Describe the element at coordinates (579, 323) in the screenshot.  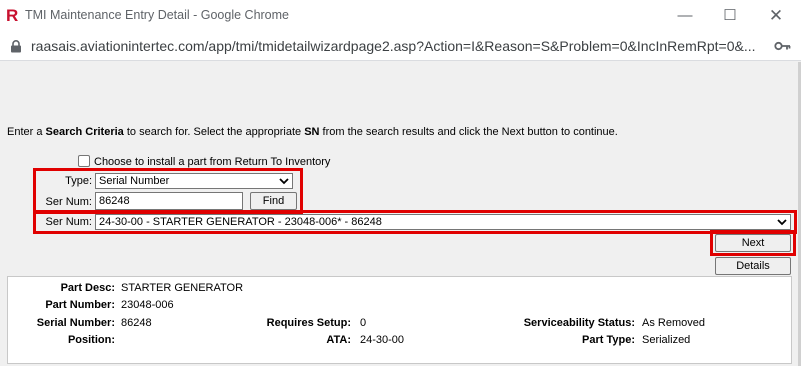
I see `serviceability-status-label: Serviceability Status:` at that location.